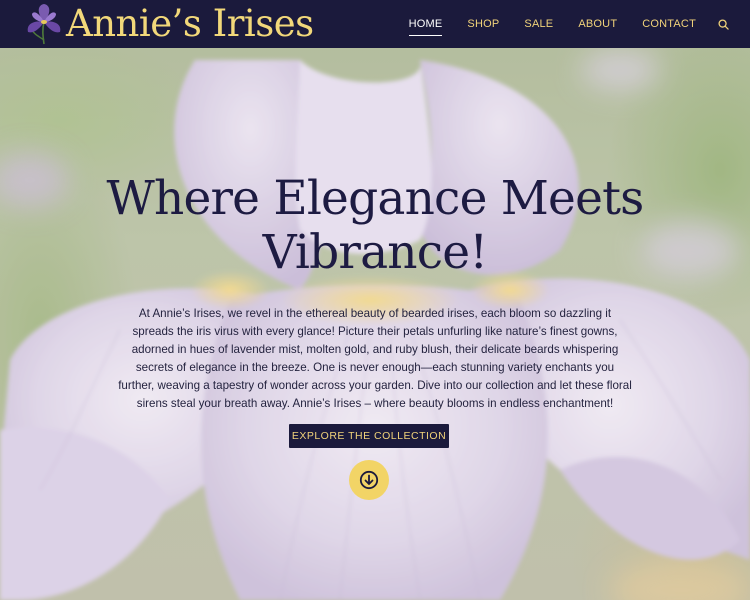 The image size is (750, 600). I want to click on hero-title-line-2: Vibrance!, so click(375, 252).